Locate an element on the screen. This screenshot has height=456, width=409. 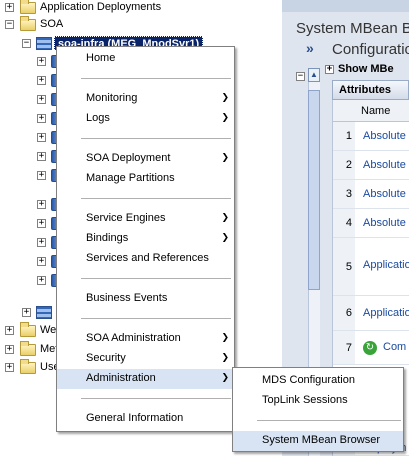
table-row: 2 Absolute is located at coordinates (371, 165).